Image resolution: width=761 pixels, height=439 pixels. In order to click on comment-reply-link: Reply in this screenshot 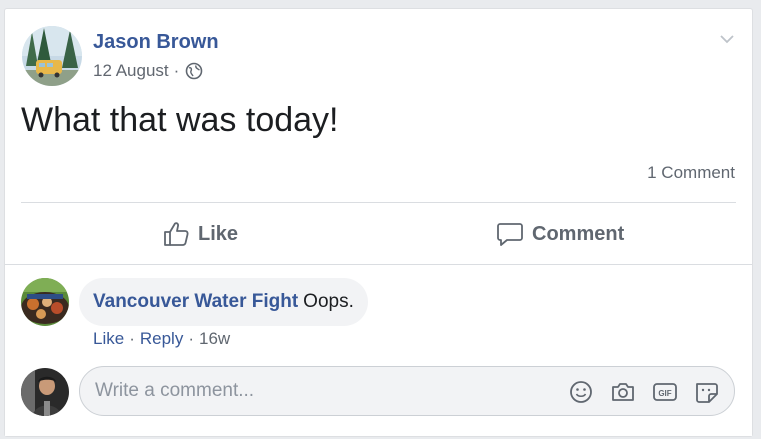, I will do `click(161, 339)`.